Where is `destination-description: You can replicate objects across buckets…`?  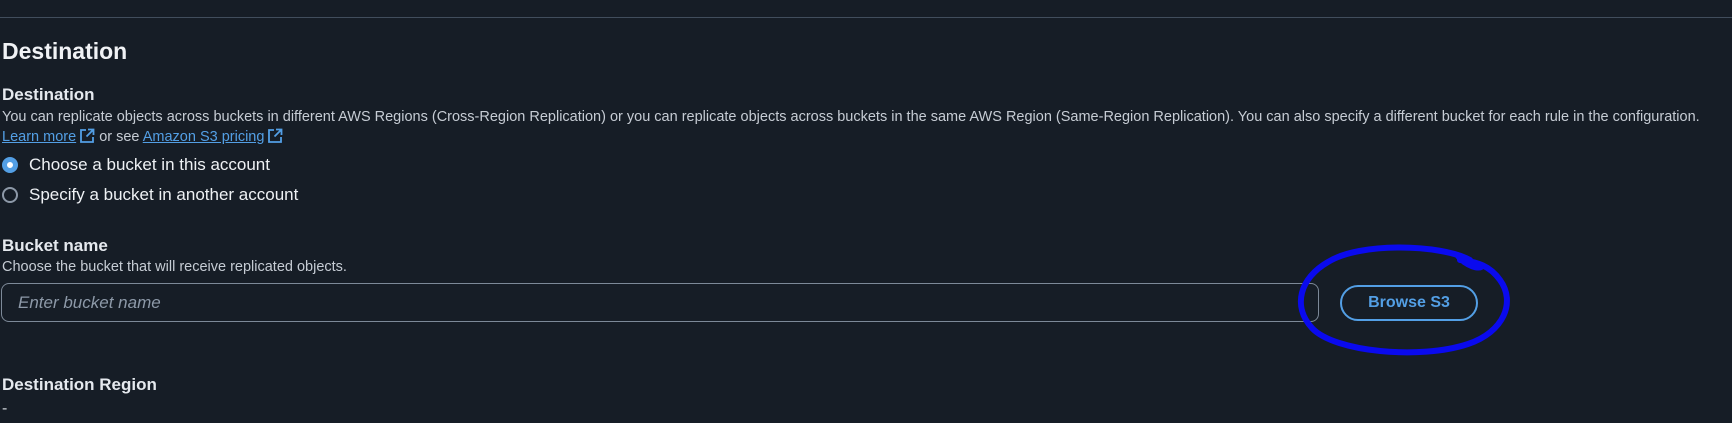 destination-description: You can replicate objects across buckets… is located at coordinates (864, 127).